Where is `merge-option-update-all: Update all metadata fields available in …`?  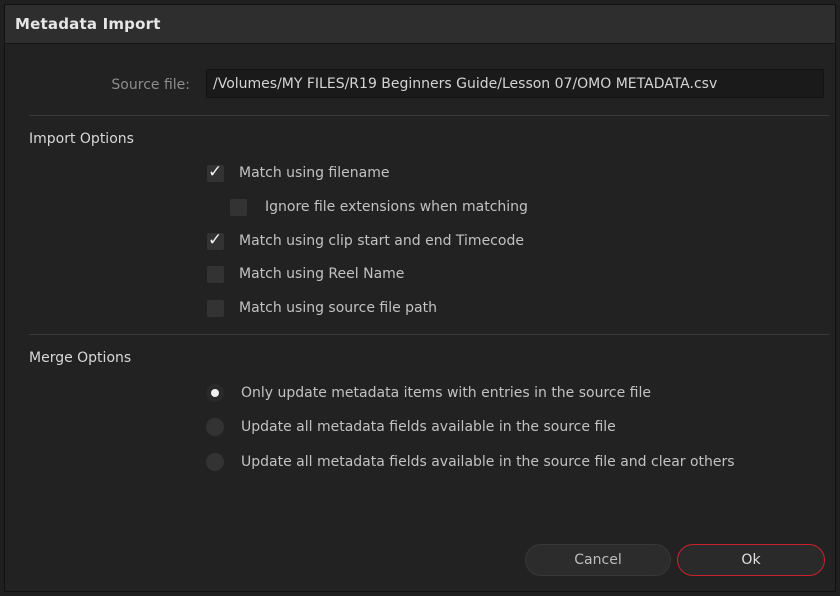
merge-option-update-all: Update all metadata fields available in … is located at coordinates (411, 427).